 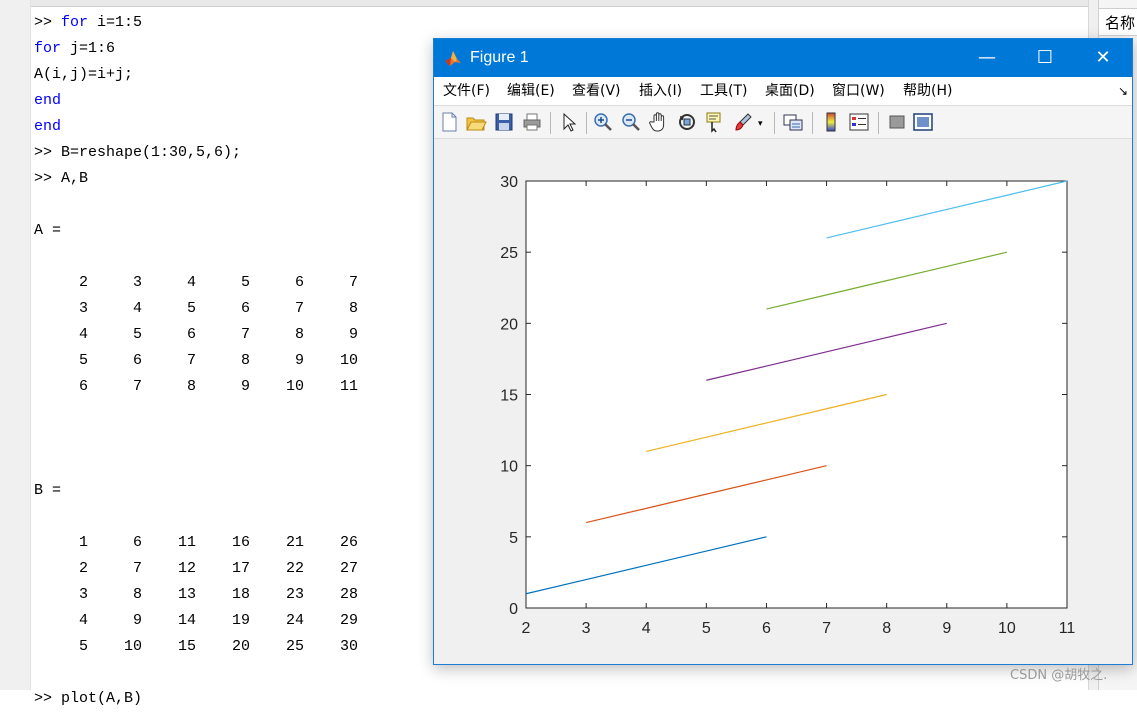 What do you see at coordinates (196, 309) in the screenshot?
I see `matrix-row: 3 4 5 6 7 8` at bounding box center [196, 309].